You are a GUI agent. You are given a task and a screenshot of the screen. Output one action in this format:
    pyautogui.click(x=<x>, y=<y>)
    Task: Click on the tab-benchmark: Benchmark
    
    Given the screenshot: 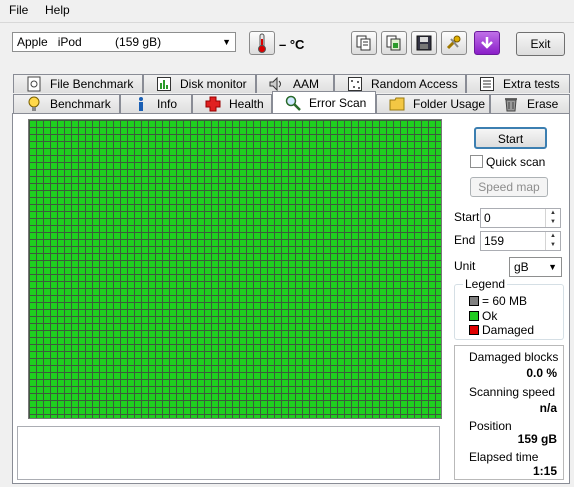 What is the action you would take?
    pyautogui.click(x=66, y=103)
    